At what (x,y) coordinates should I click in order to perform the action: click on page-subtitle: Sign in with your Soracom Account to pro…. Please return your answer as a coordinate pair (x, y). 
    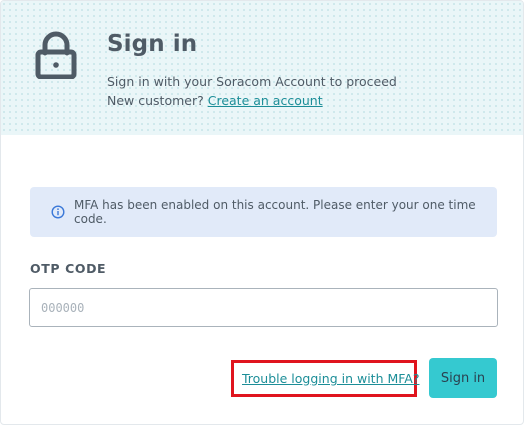
    Looking at the image, I should click on (252, 91).